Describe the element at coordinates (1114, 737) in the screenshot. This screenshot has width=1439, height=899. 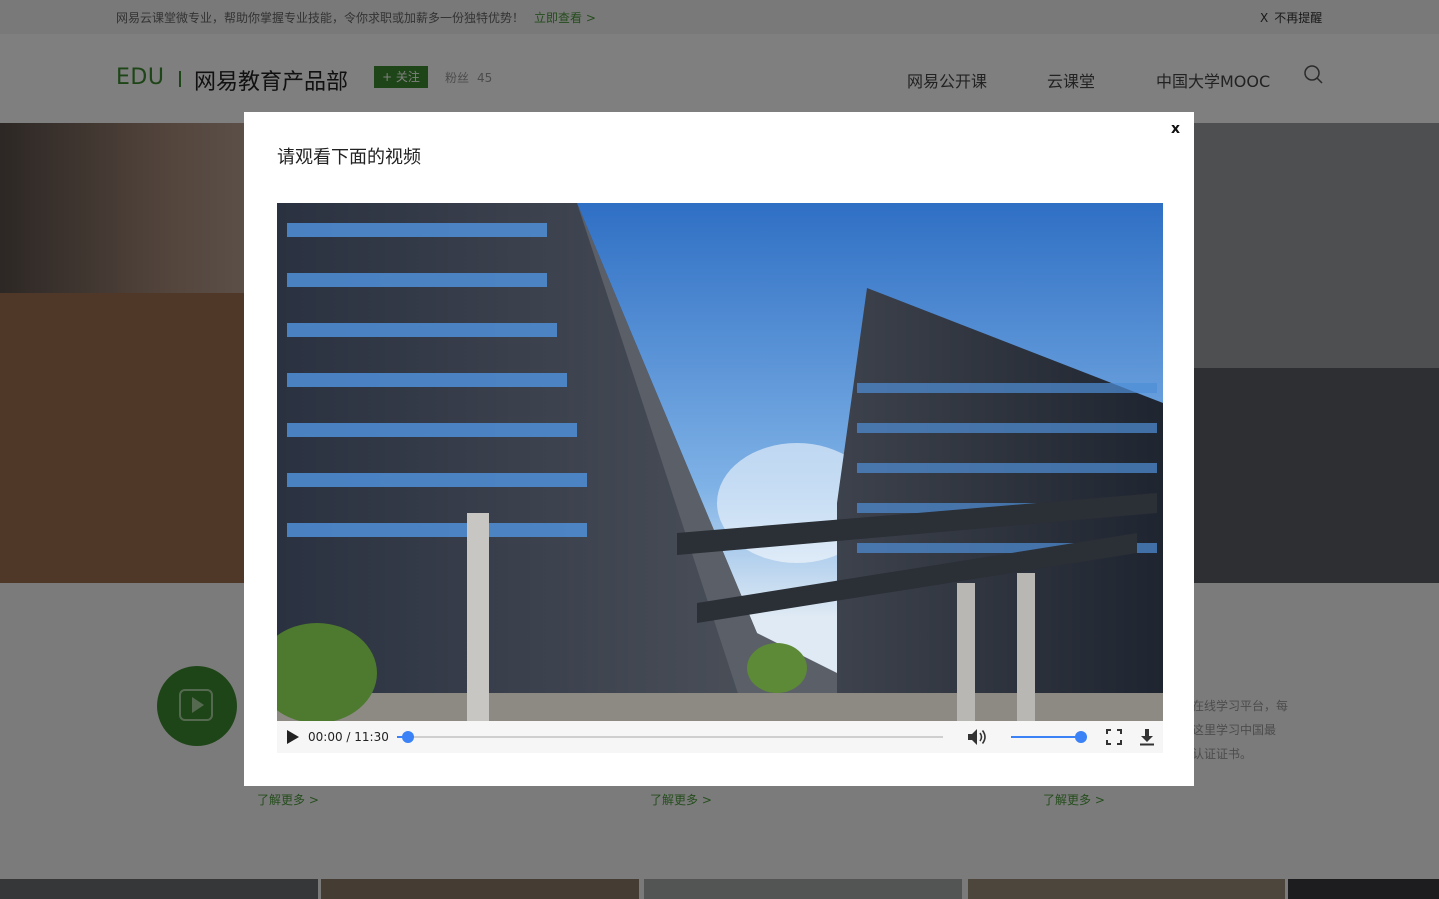
I see `fullscreen-icon` at that location.